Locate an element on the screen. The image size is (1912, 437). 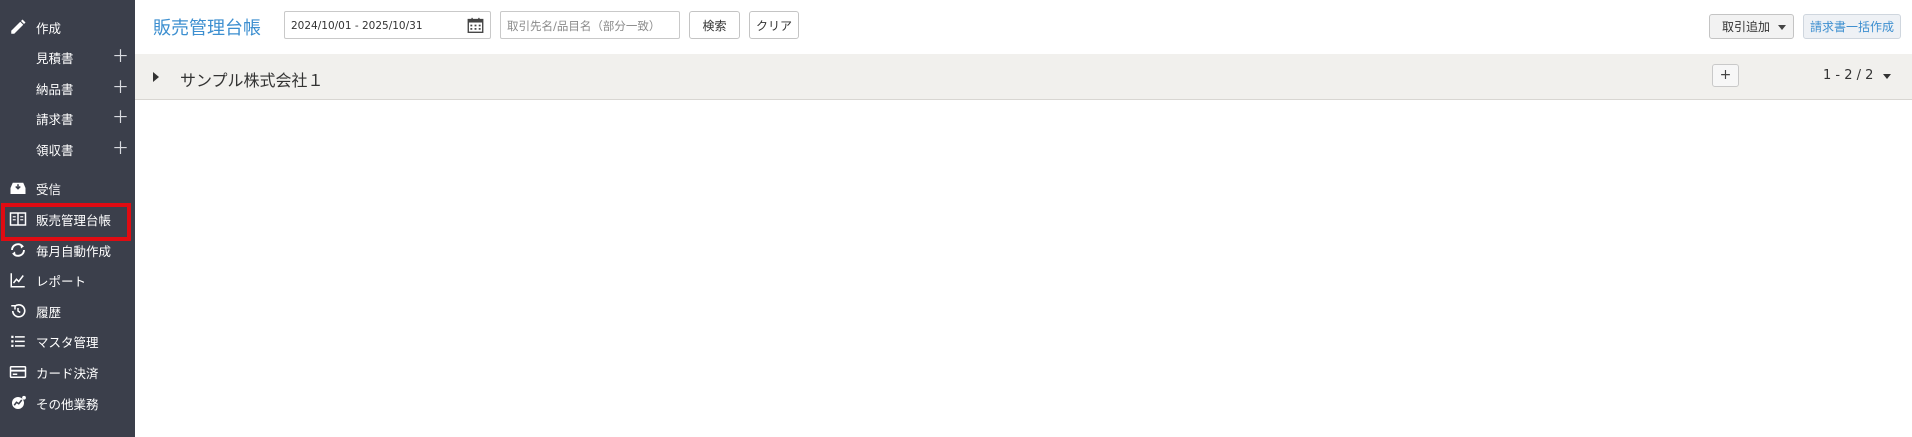
sidebar-item-master: マスタ管理 is located at coordinates (67, 341).